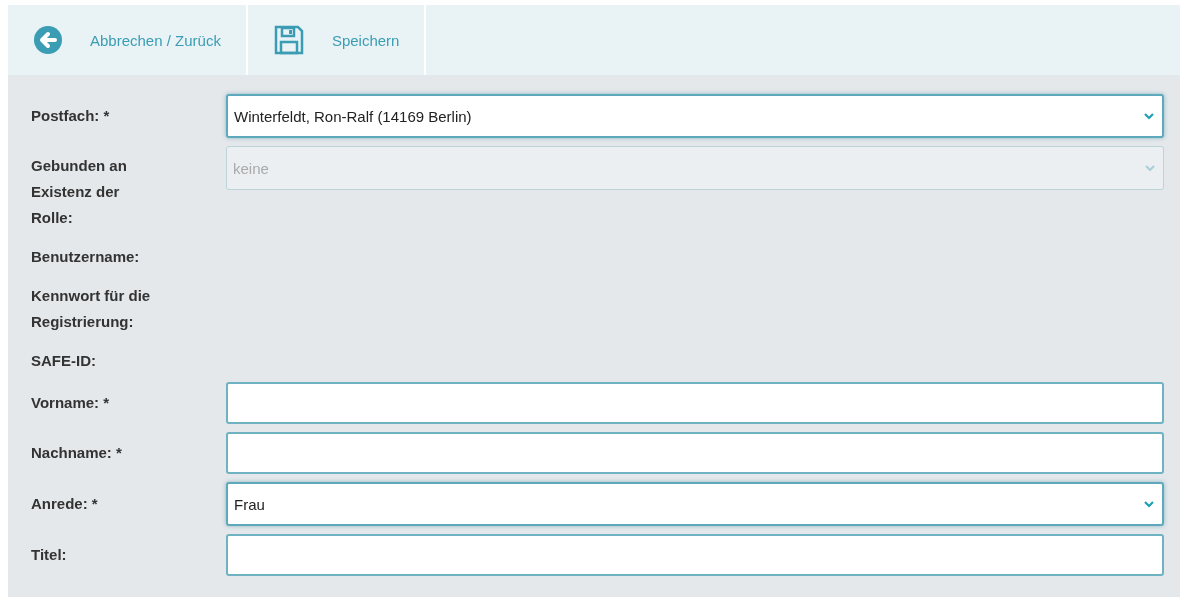  I want to click on back-button: Abbrechen / Zurück, so click(128, 40).